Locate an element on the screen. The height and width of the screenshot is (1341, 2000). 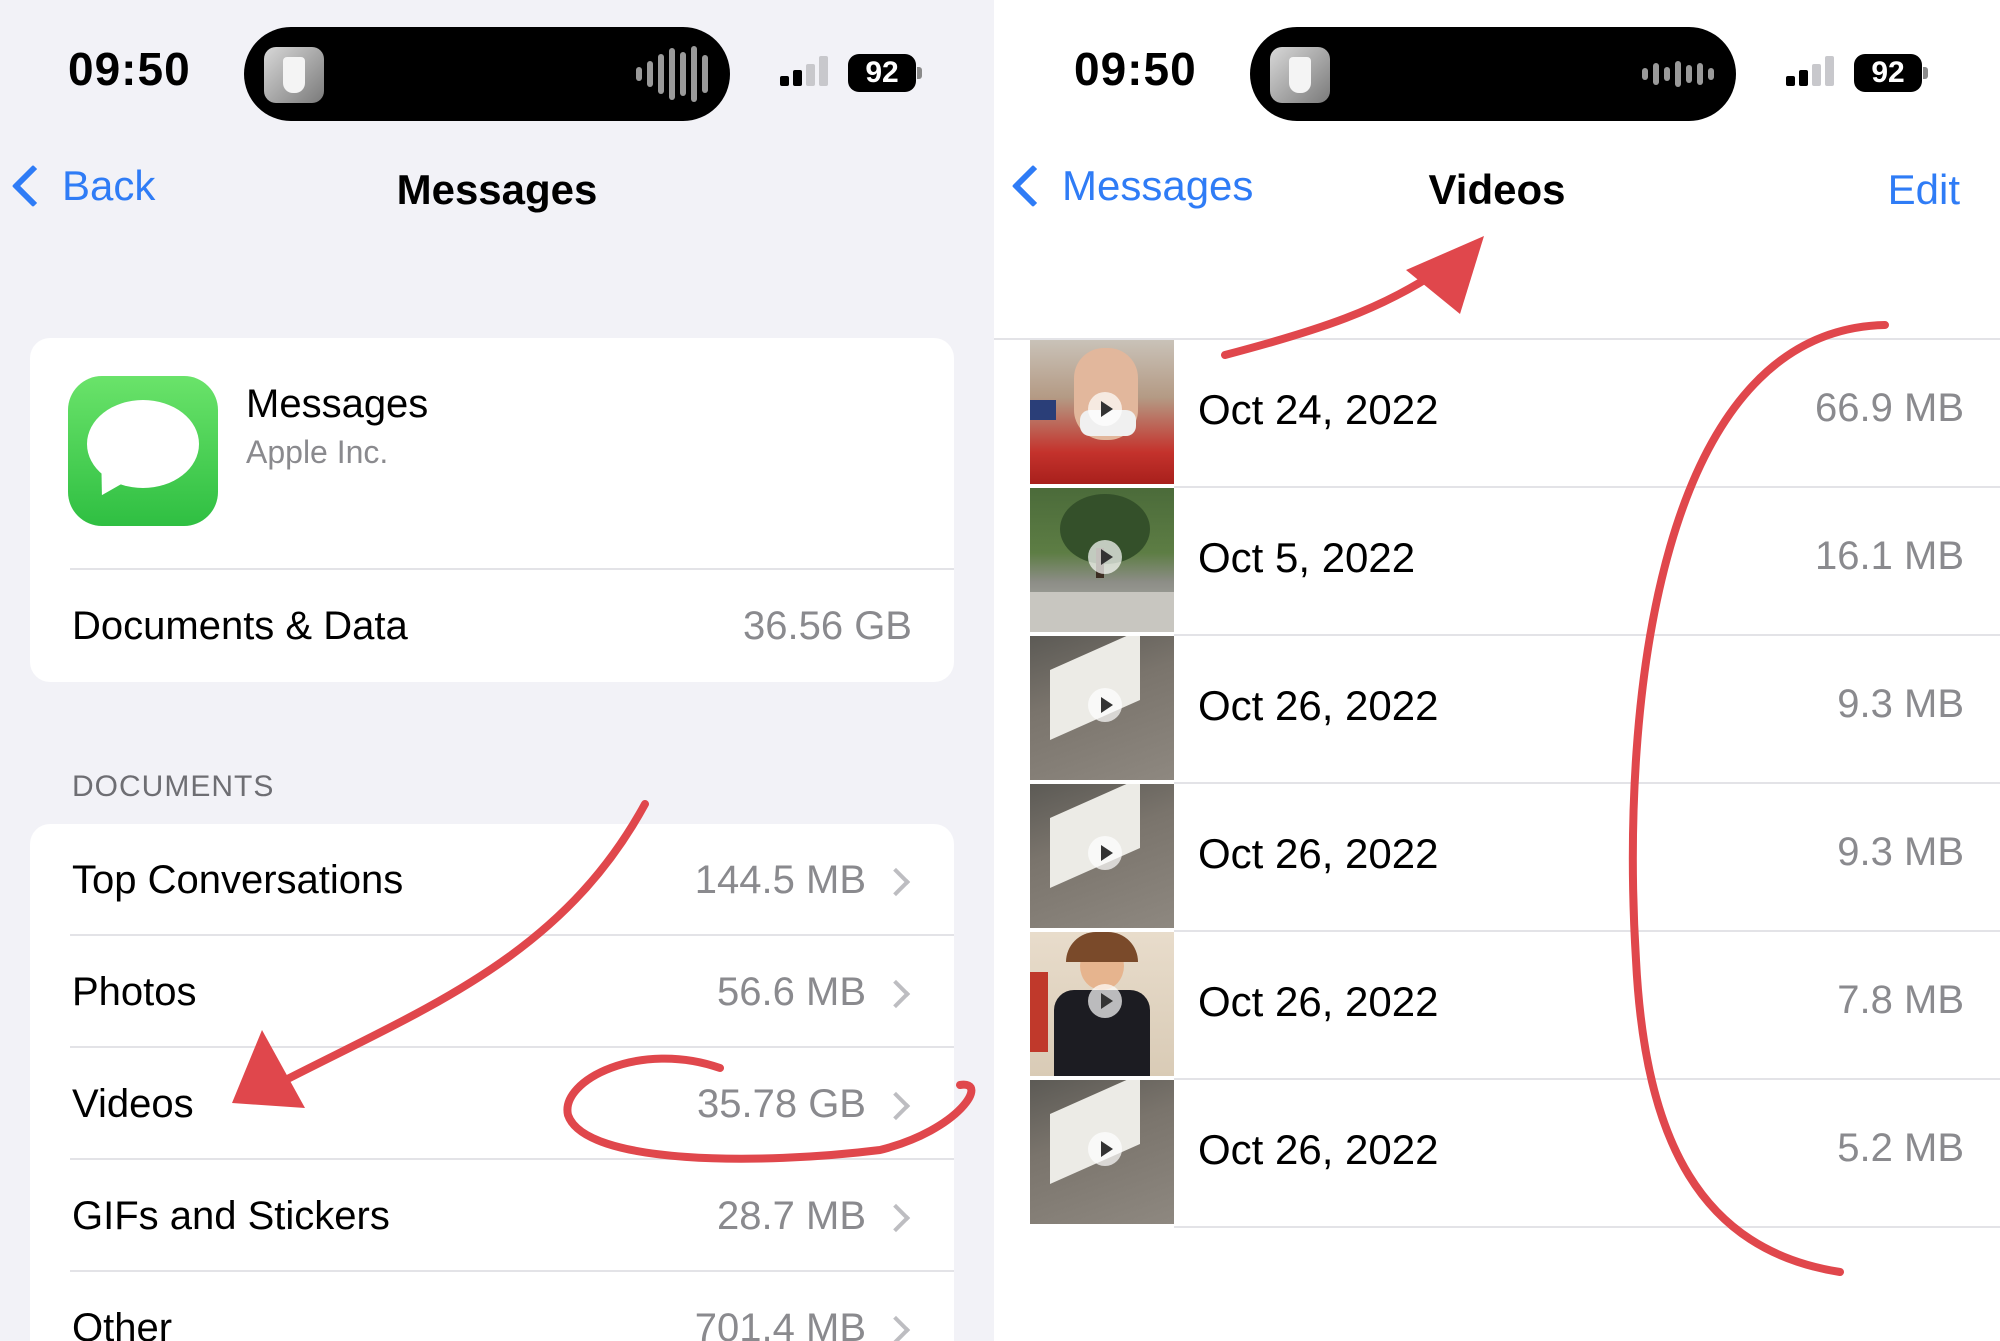
row-value: 144.5 MB is located at coordinates (780, 880).